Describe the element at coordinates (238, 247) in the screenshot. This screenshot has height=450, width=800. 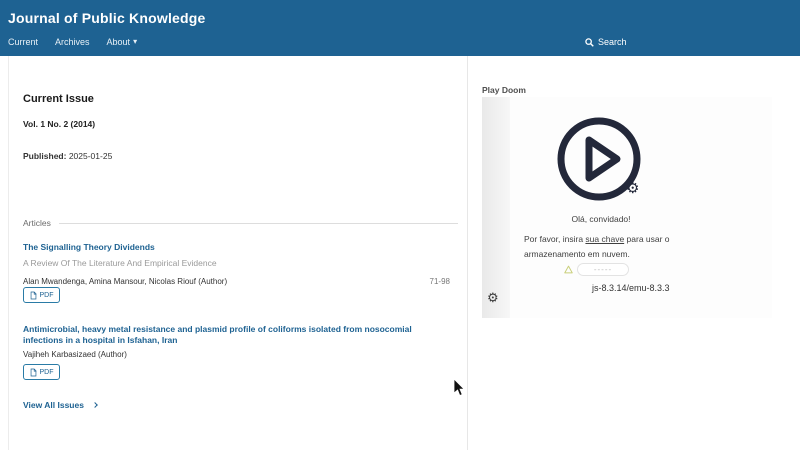
I see `article-title-link: The Signalling Theory Dividends` at that location.